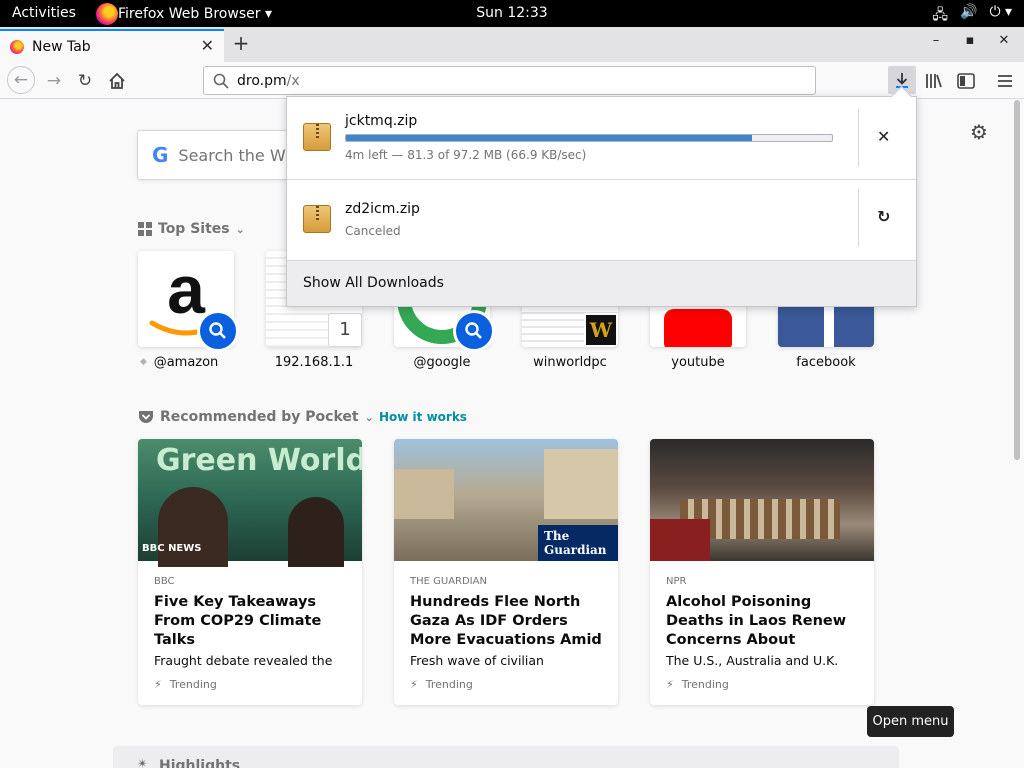 This screenshot has height=768, width=1024. I want to click on url-host: dro.pm, so click(262, 80).